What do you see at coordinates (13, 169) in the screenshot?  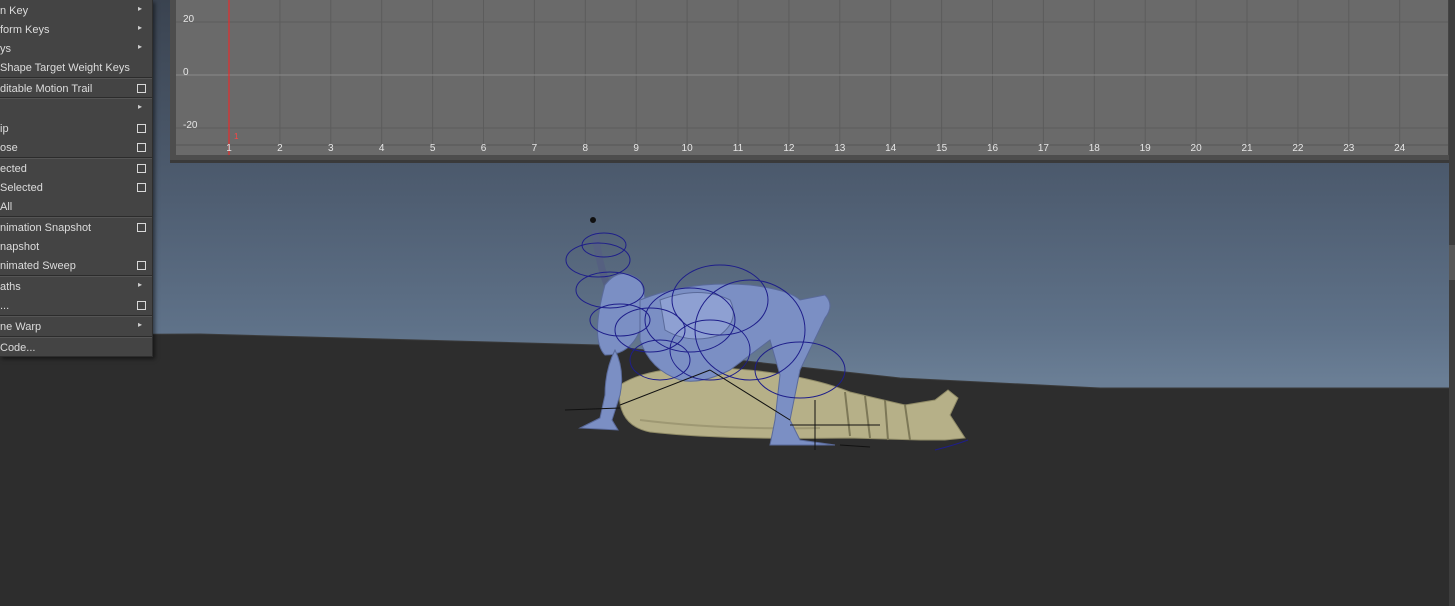 I see `menu-item-label: ected` at bounding box center [13, 169].